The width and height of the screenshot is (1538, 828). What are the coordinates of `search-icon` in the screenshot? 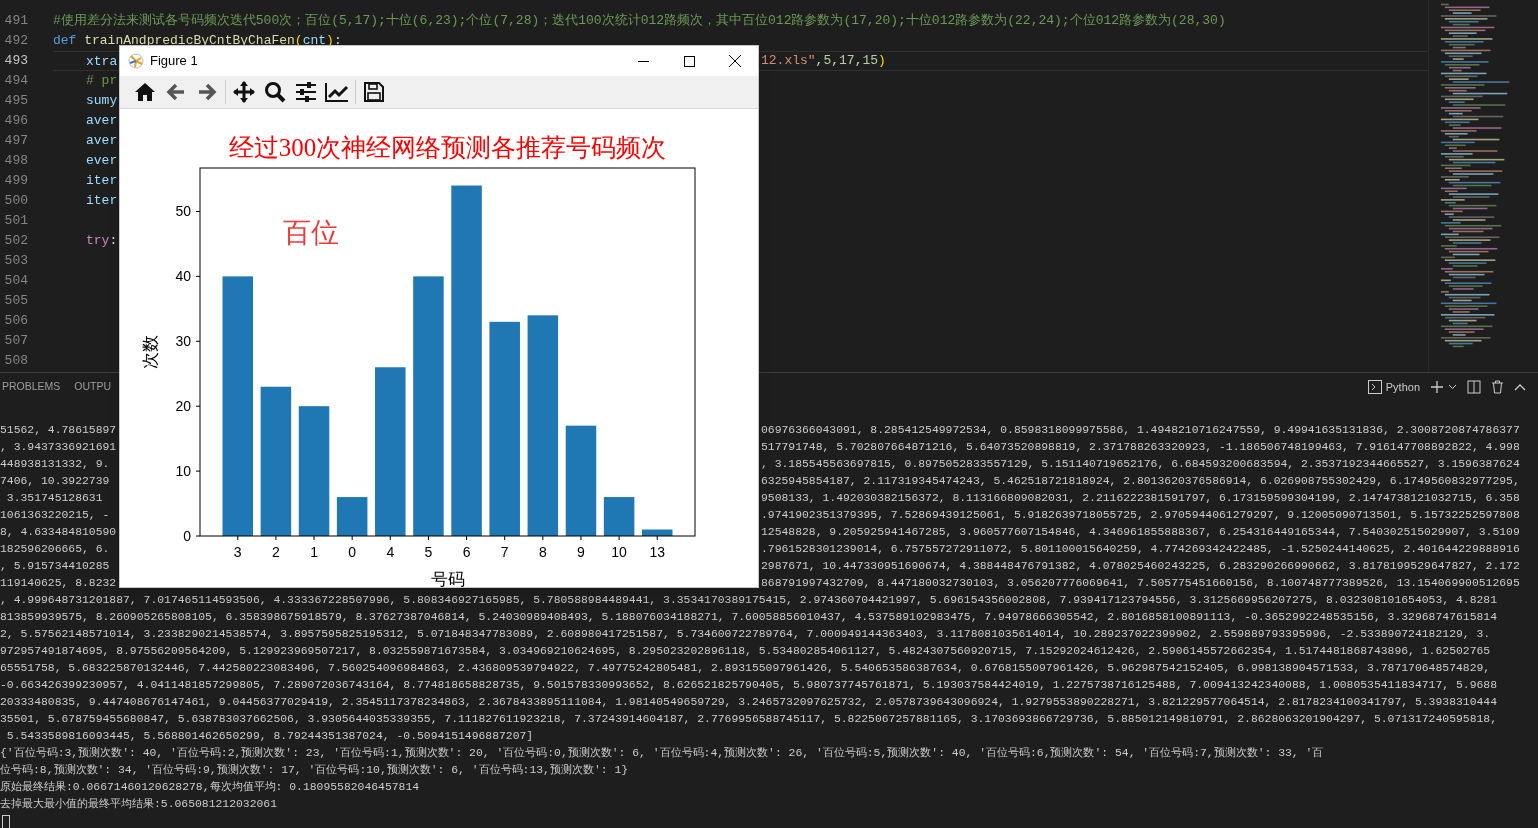 It's located at (275, 92).